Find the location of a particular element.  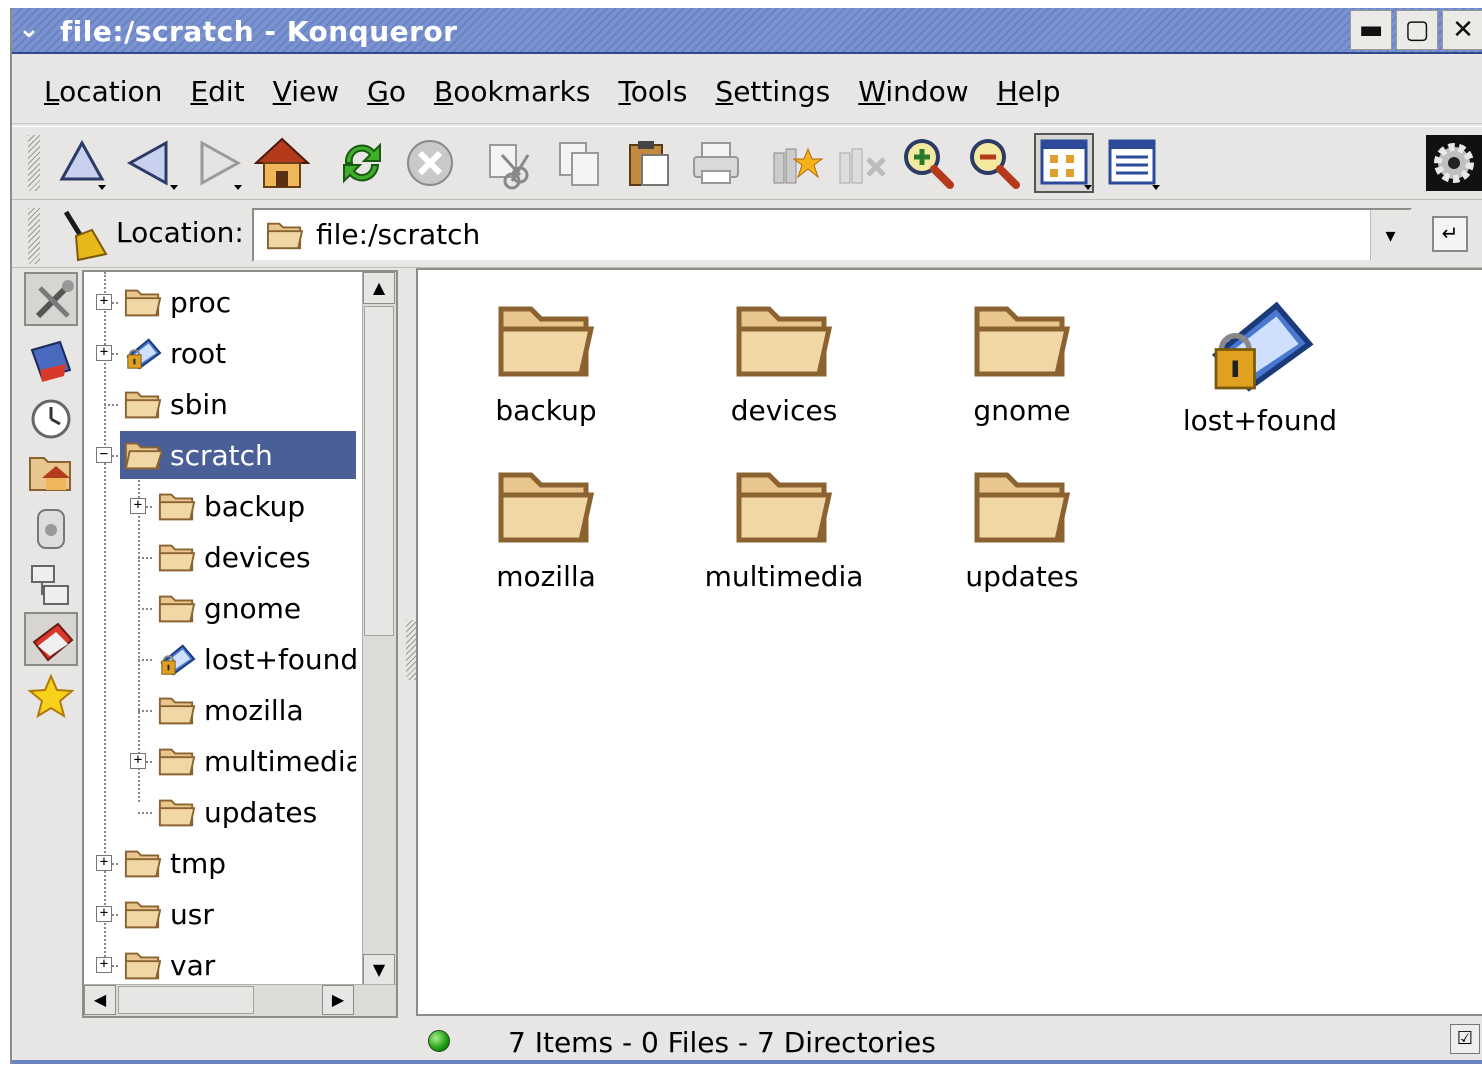

home-button is located at coordinates (282, 163).